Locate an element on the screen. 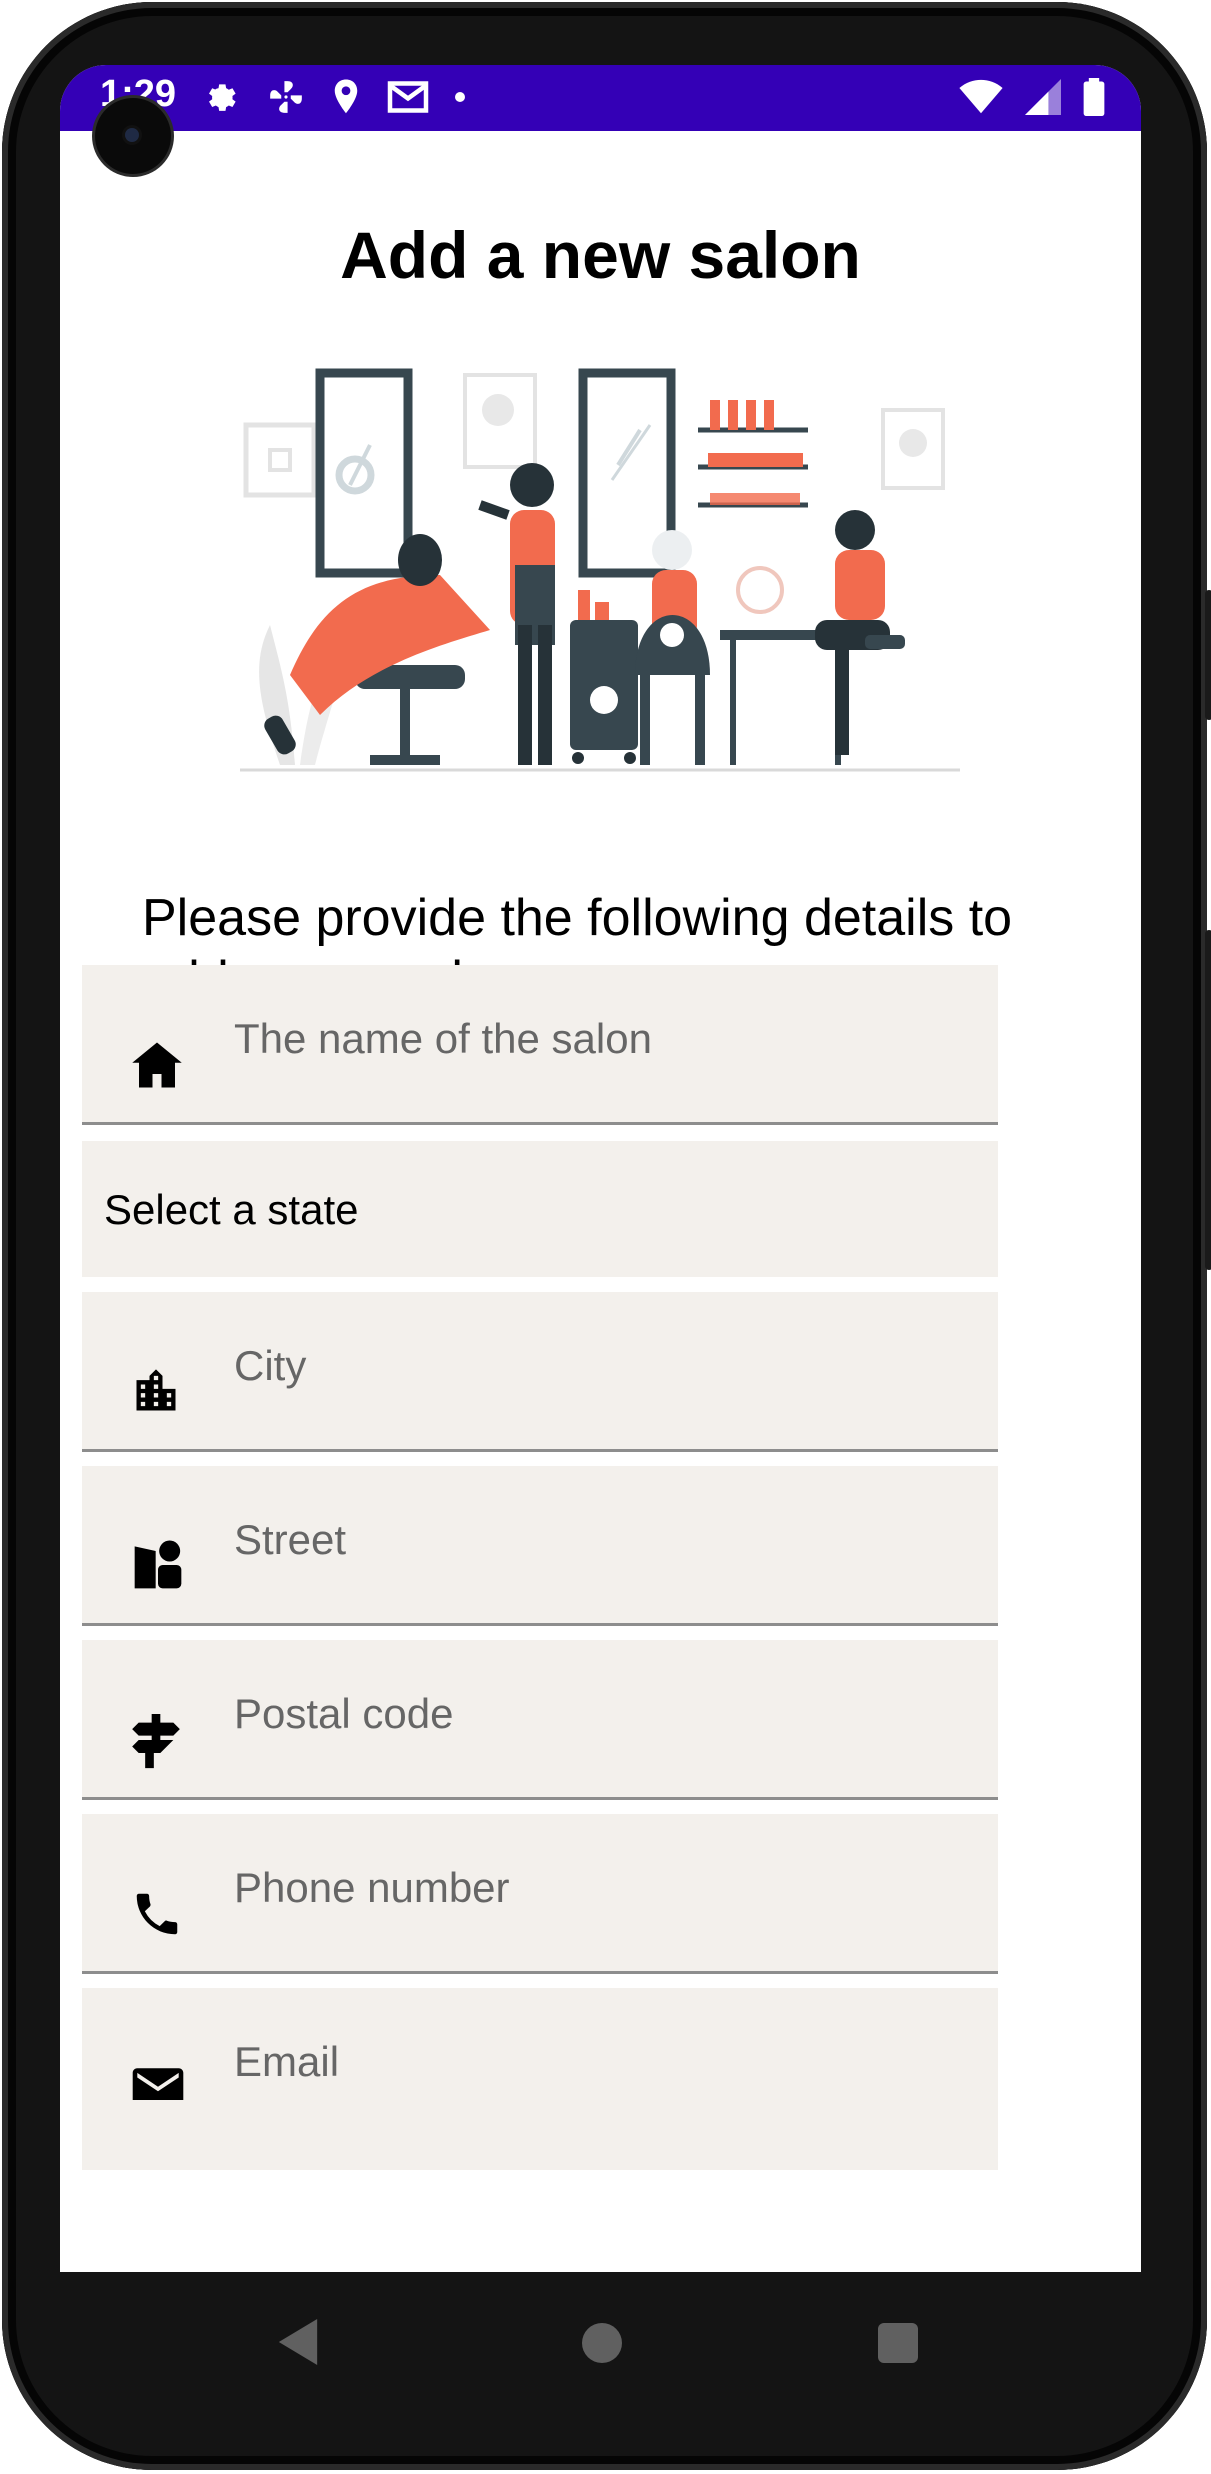 The height and width of the screenshot is (2474, 1211). page-title: Add a new salon is located at coordinates (600, 255).